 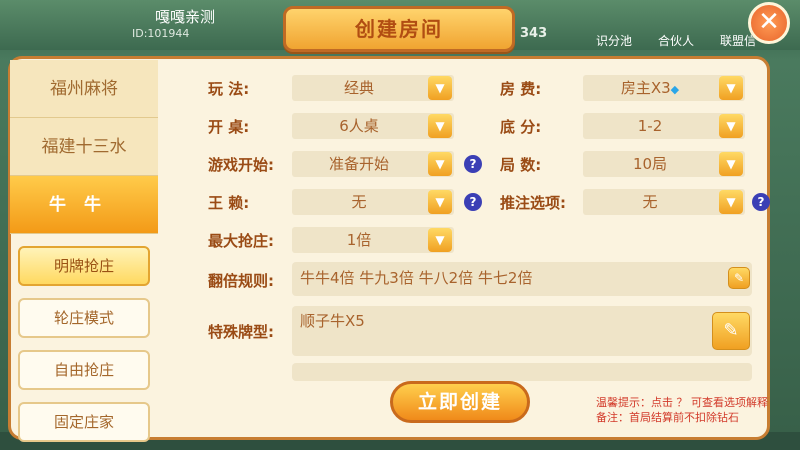 I want to click on extra-option-box, so click(x=522, y=372).